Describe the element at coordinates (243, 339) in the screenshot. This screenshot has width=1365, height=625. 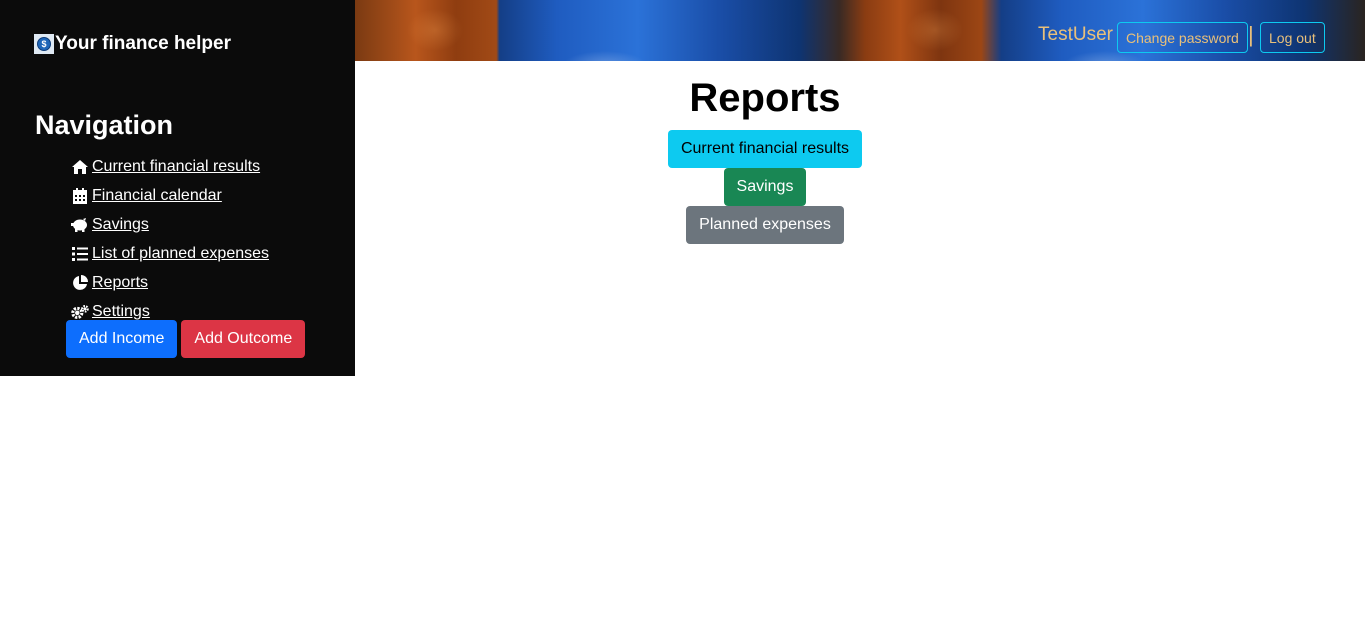
I see `add-outcome-button: Add Outcome` at that location.